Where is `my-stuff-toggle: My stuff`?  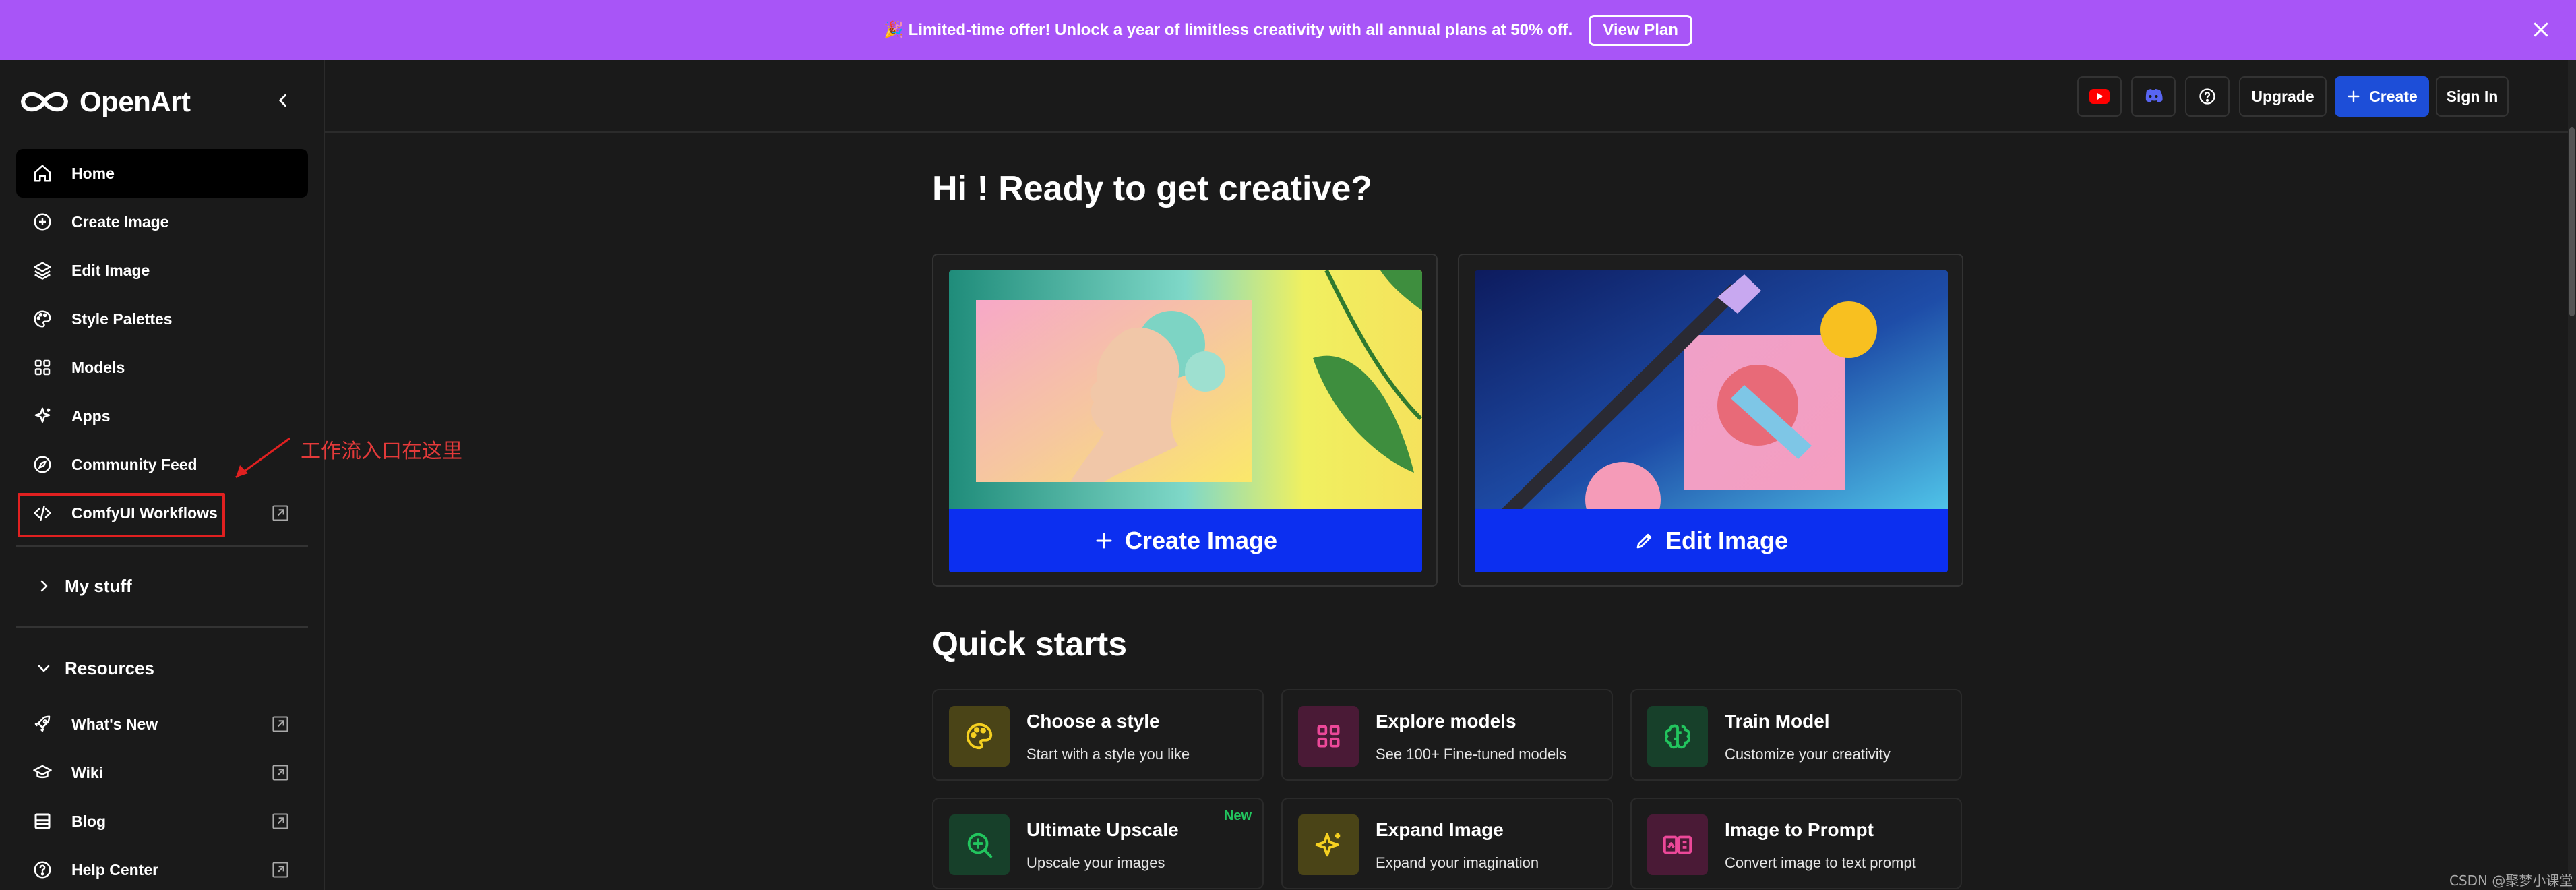 my-stuff-toggle: My stuff is located at coordinates (74, 586).